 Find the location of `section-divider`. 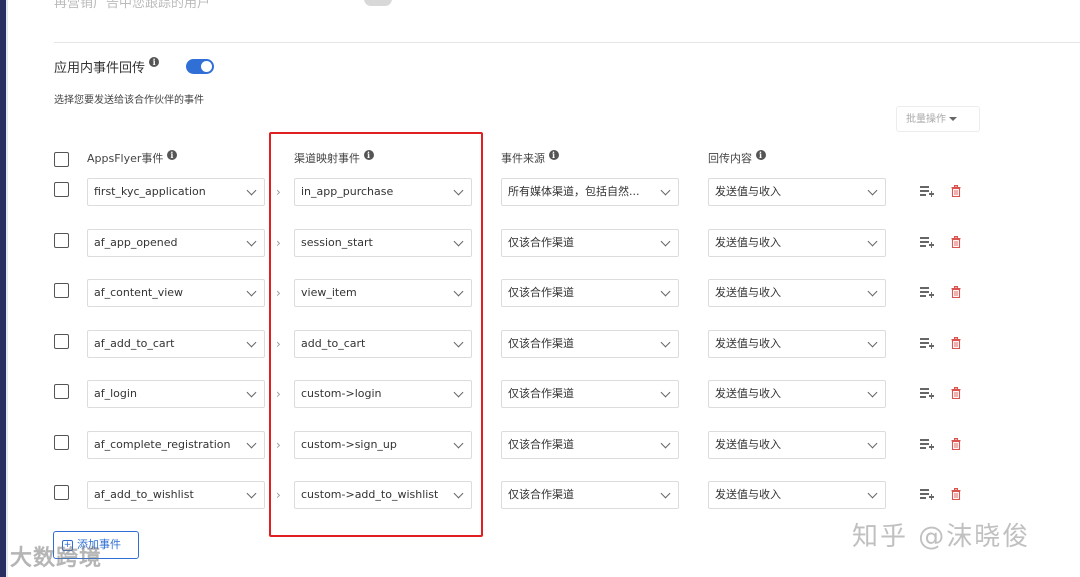

section-divider is located at coordinates (567, 42).